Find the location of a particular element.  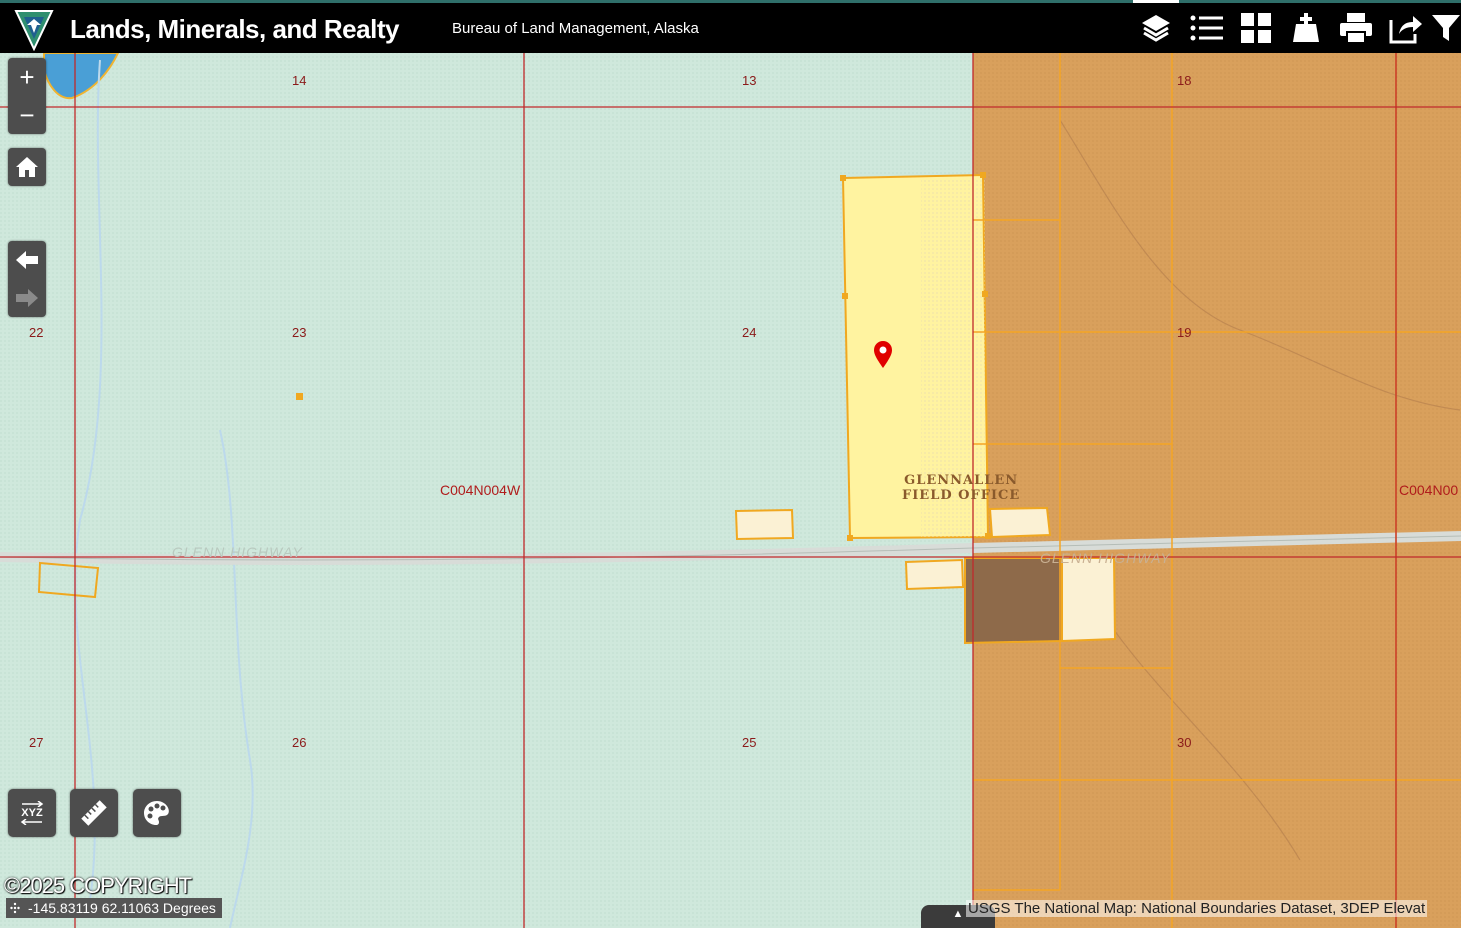

township-label: C004N004W is located at coordinates (480, 490).